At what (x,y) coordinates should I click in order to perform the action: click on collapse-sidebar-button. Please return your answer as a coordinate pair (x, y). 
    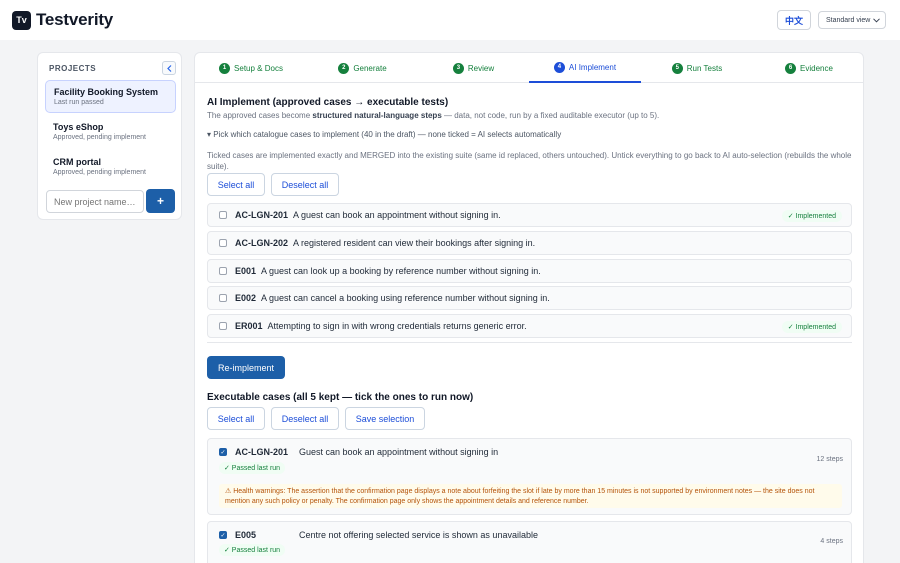
    Looking at the image, I should click on (169, 68).